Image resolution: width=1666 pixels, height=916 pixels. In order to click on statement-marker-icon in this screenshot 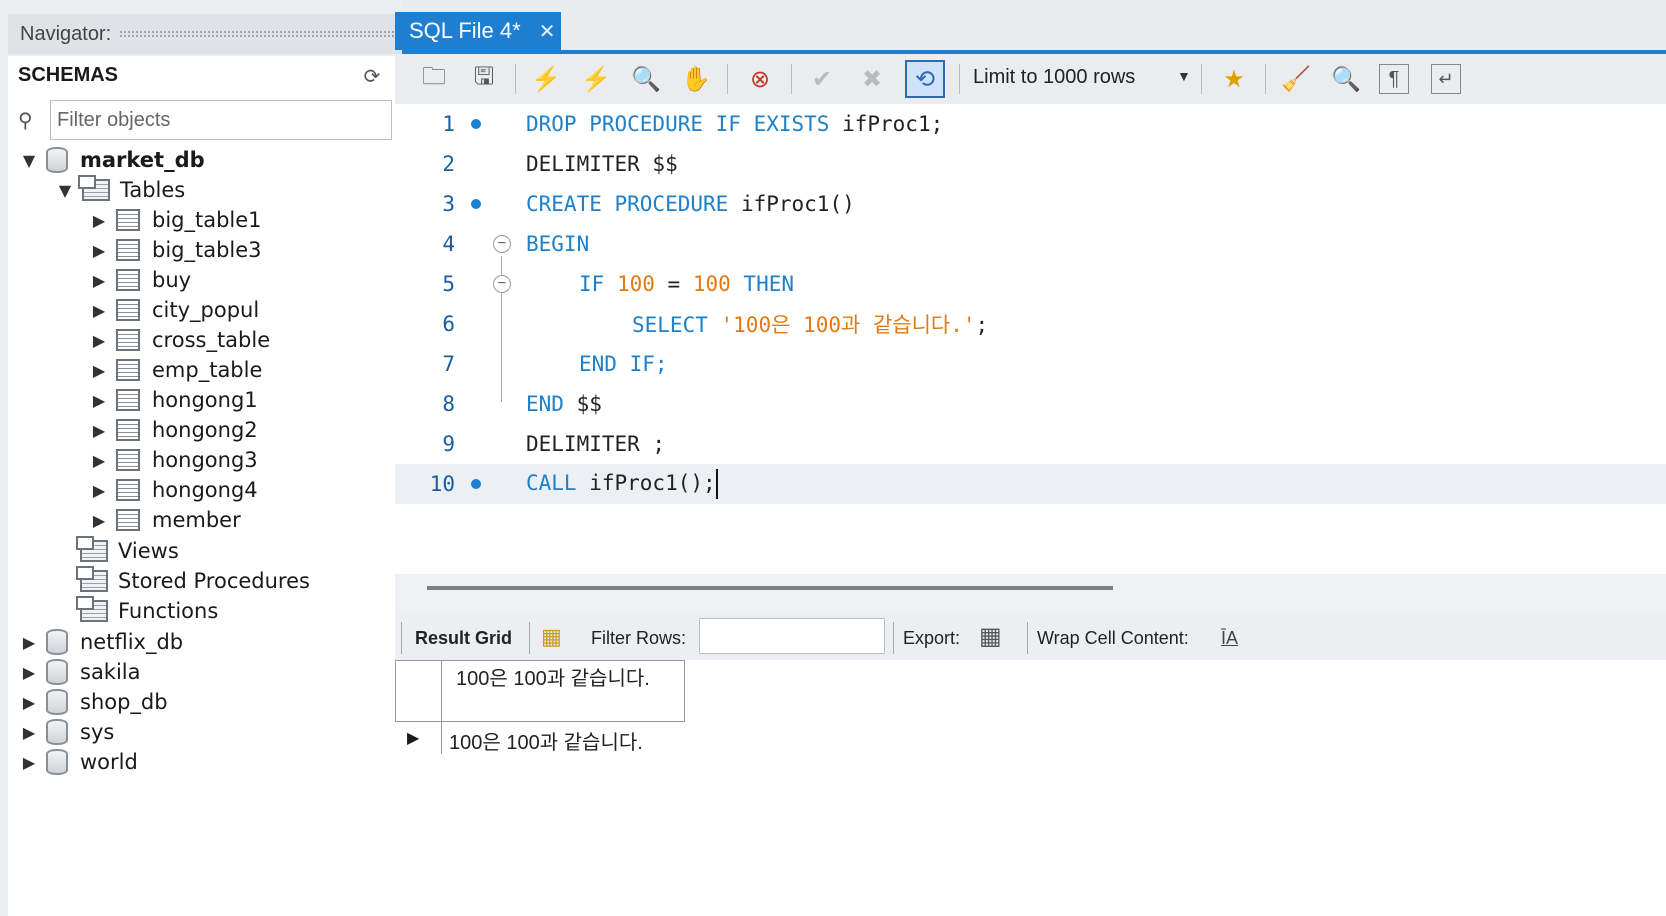, I will do `click(476, 124)`.